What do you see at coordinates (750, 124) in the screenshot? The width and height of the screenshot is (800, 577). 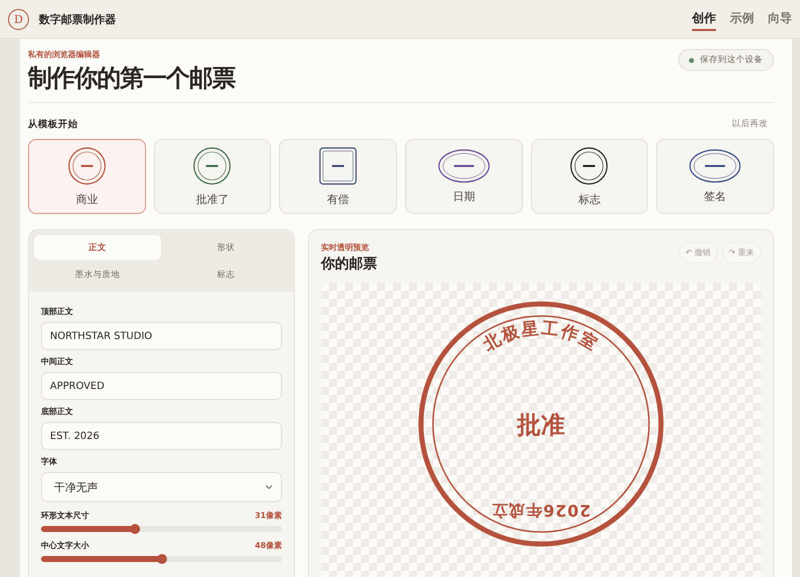 I see `later-link: 以后再改` at bounding box center [750, 124].